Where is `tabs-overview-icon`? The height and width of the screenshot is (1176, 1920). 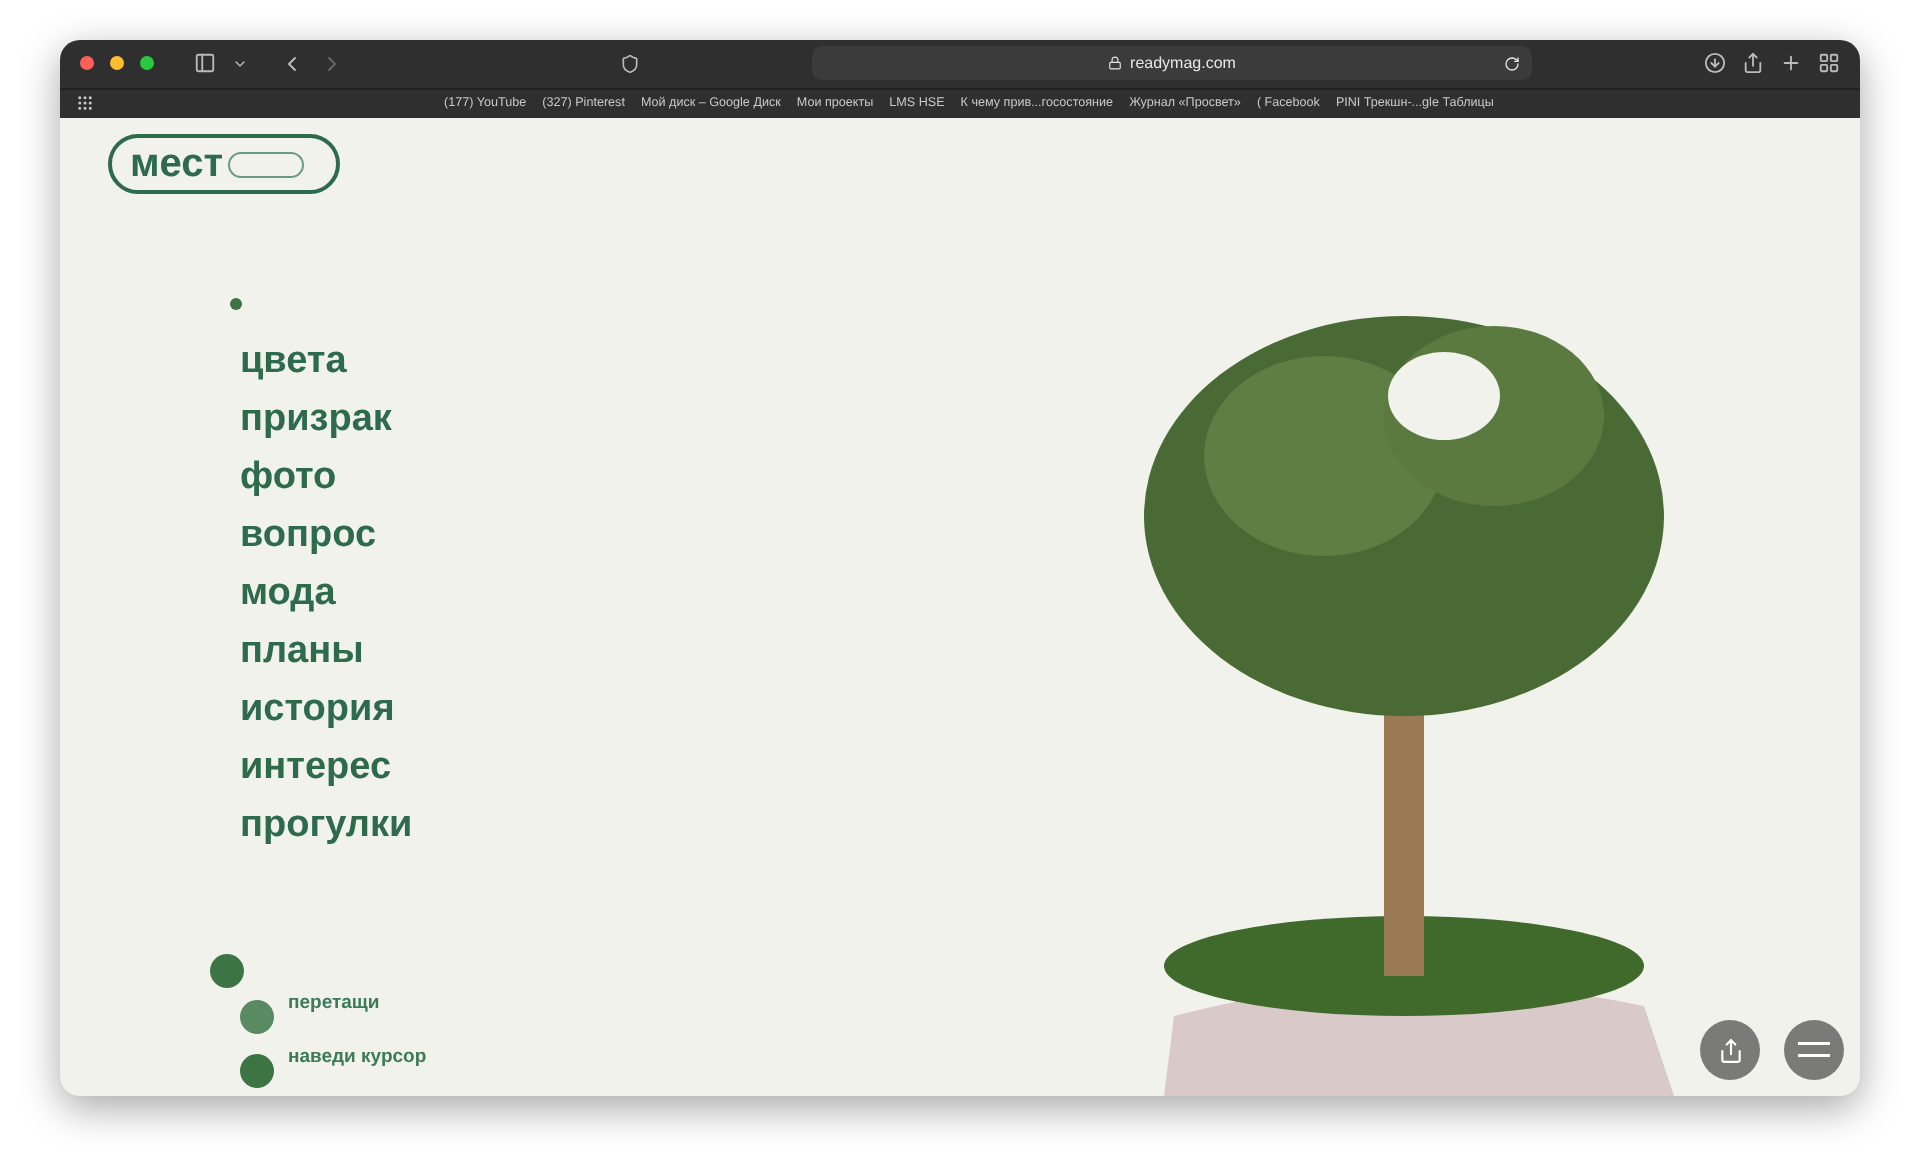
tabs-overview-icon is located at coordinates (1829, 63).